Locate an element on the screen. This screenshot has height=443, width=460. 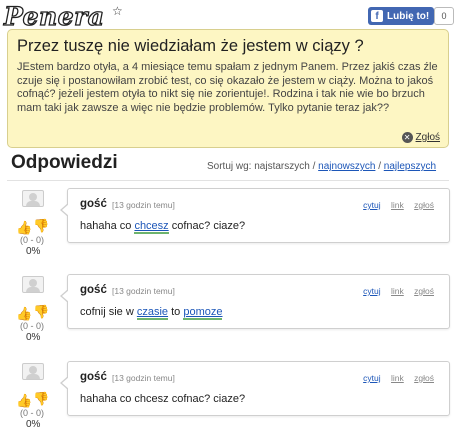
answer-text: cofnij sie w czasie to pomoze is located at coordinates (151, 313).